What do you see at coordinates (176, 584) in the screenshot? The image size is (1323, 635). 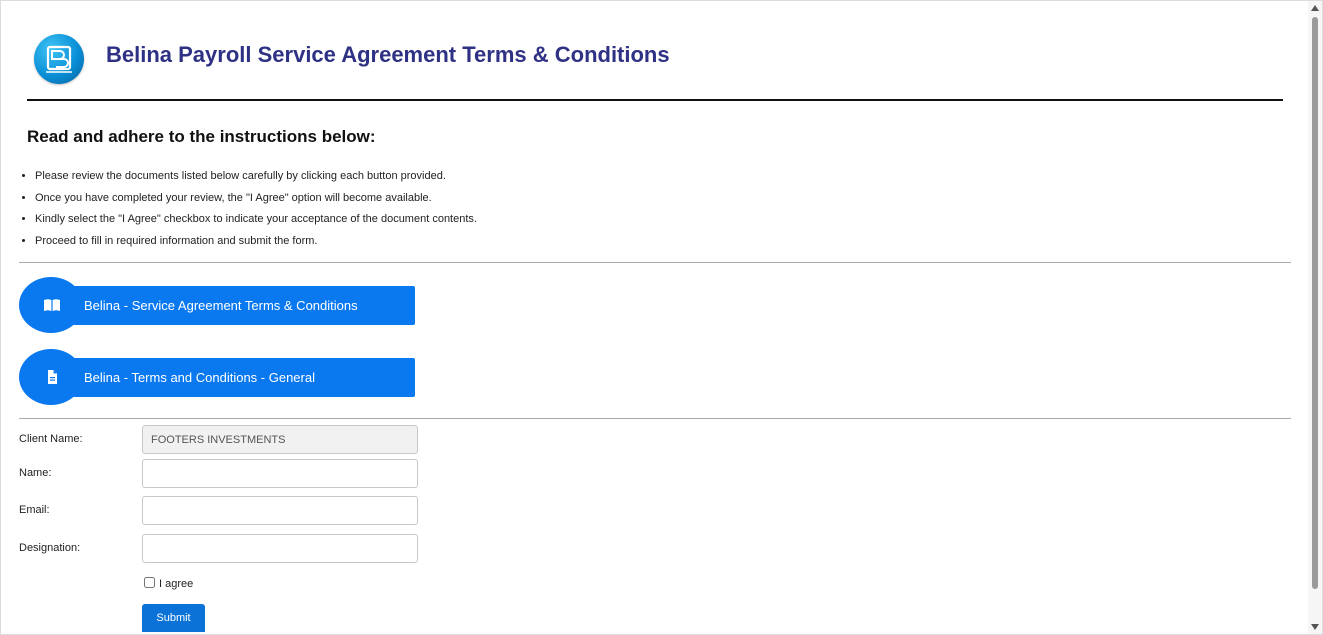 I see `agree-label: I agree` at bounding box center [176, 584].